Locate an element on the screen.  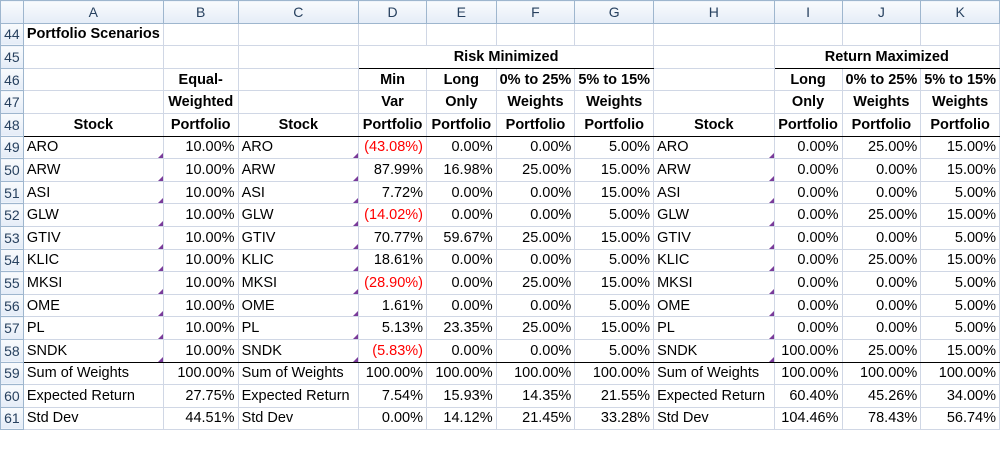
cell-j49: 25.00% is located at coordinates (881, 147).